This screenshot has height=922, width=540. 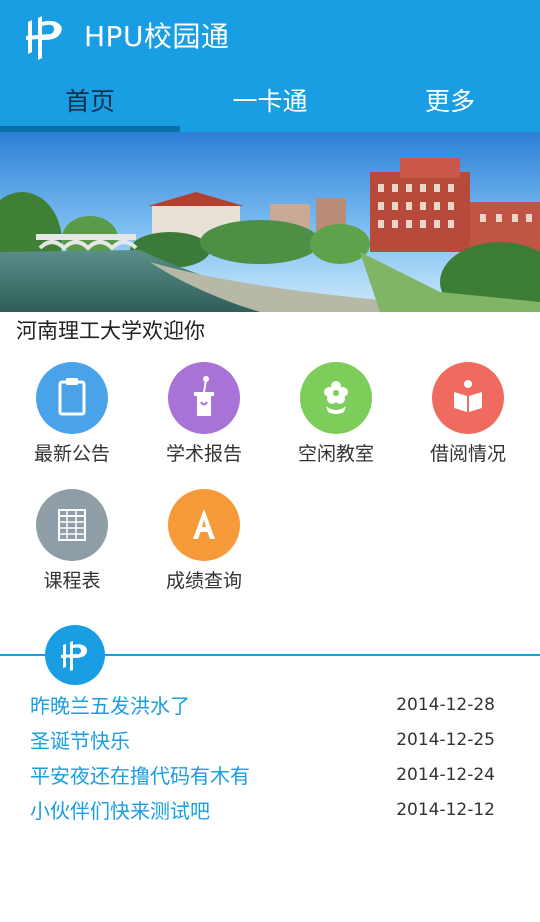 I want to click on news-item: 平安夜还在撸代码有木有 2014-12-24, so click(x=265, y=776).